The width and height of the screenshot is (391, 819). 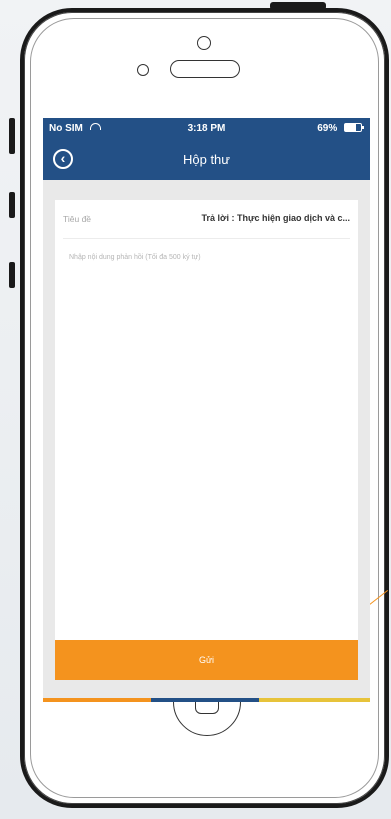 I want to click on mute-switch, so click(x=12, y=136).